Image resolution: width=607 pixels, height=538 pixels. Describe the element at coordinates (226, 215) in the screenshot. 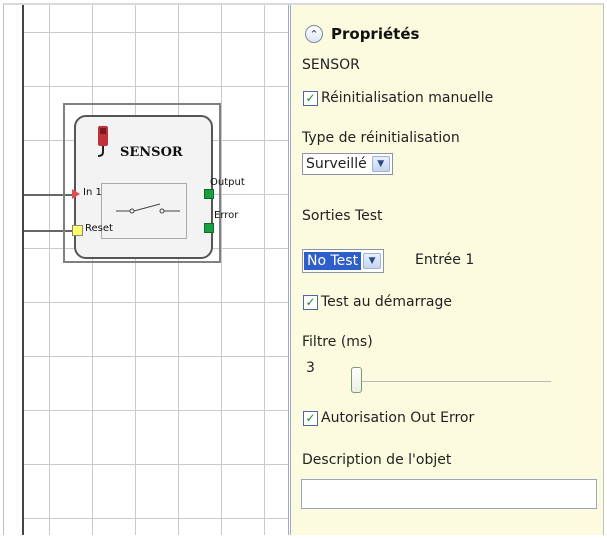

I see `error-label: Error` at that location.